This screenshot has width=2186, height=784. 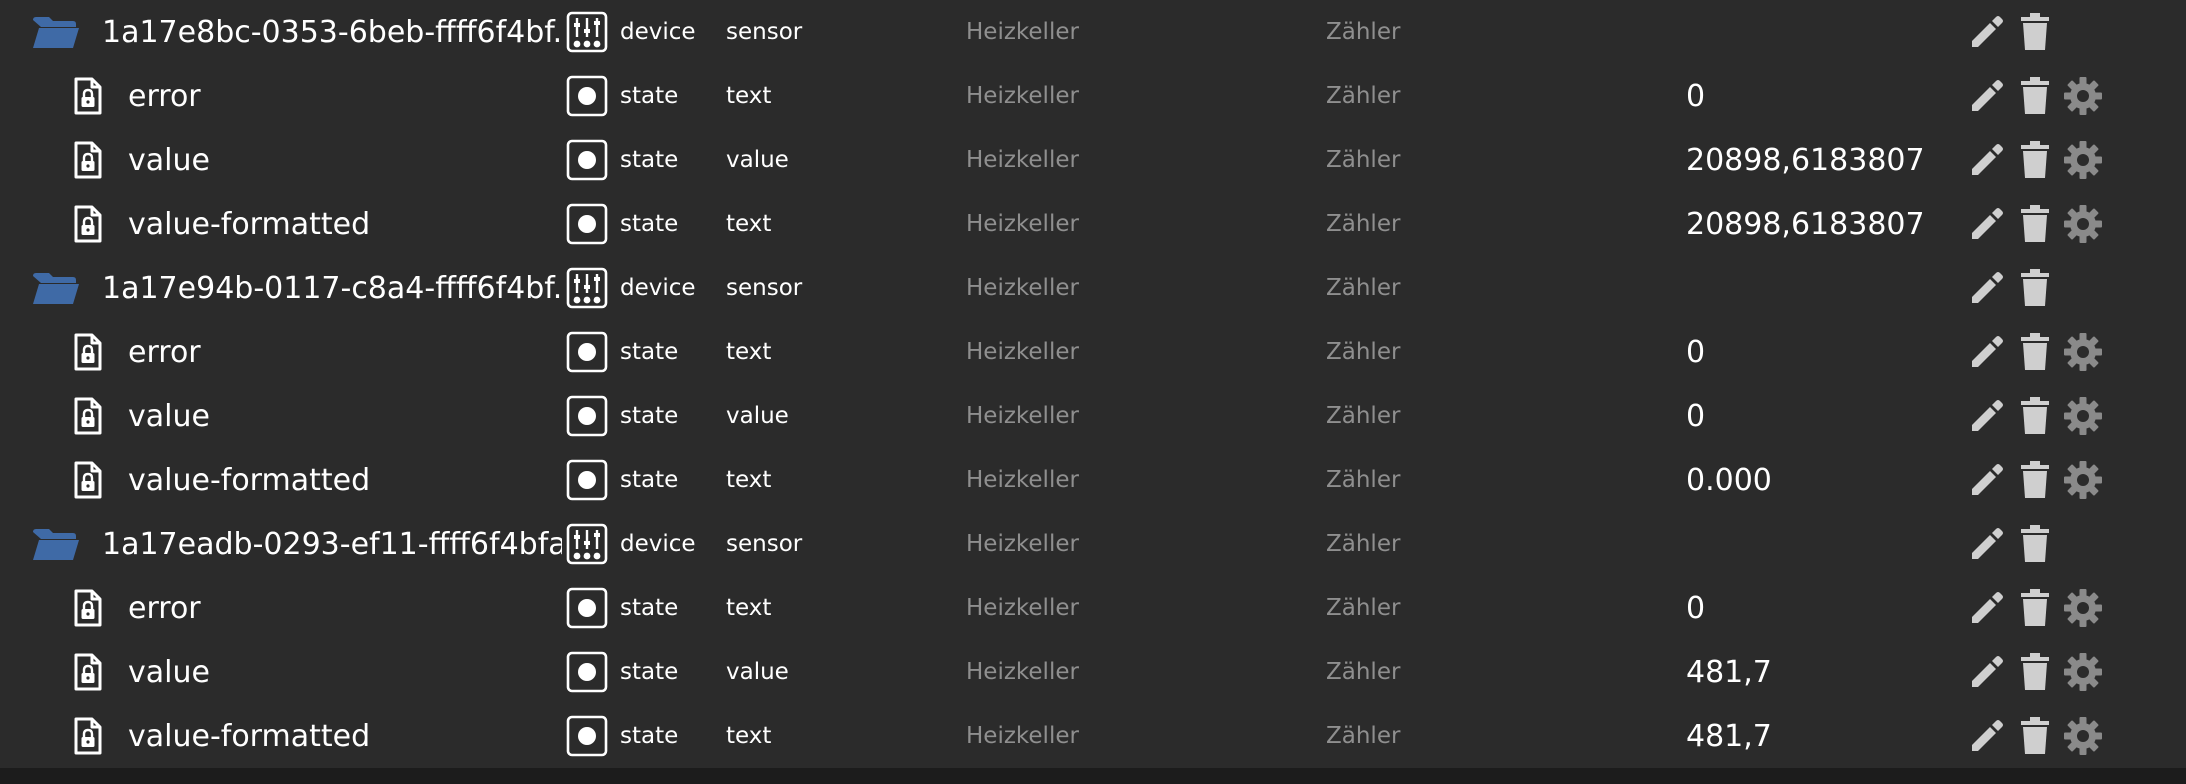 What do you see at coordinates (587, 544) in the screenshot?
I see `device-sliders-icon` at bounding box center [587, 544].